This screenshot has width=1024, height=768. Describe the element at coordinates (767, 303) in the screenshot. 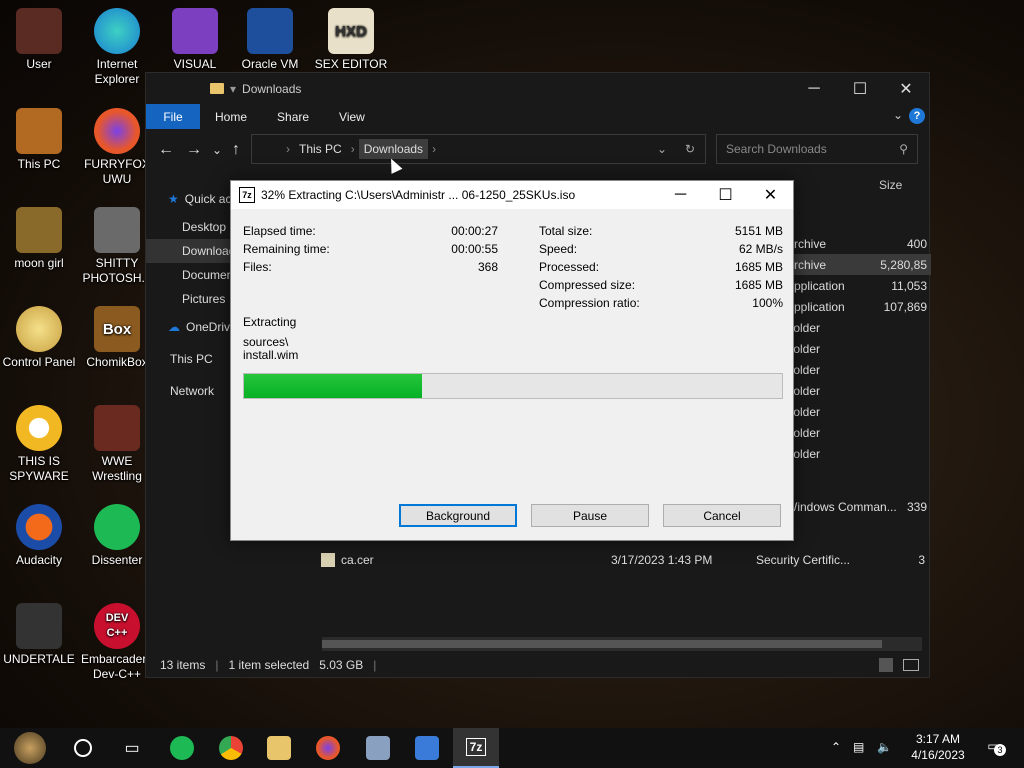

I see `stat-value: 100%` at that location.